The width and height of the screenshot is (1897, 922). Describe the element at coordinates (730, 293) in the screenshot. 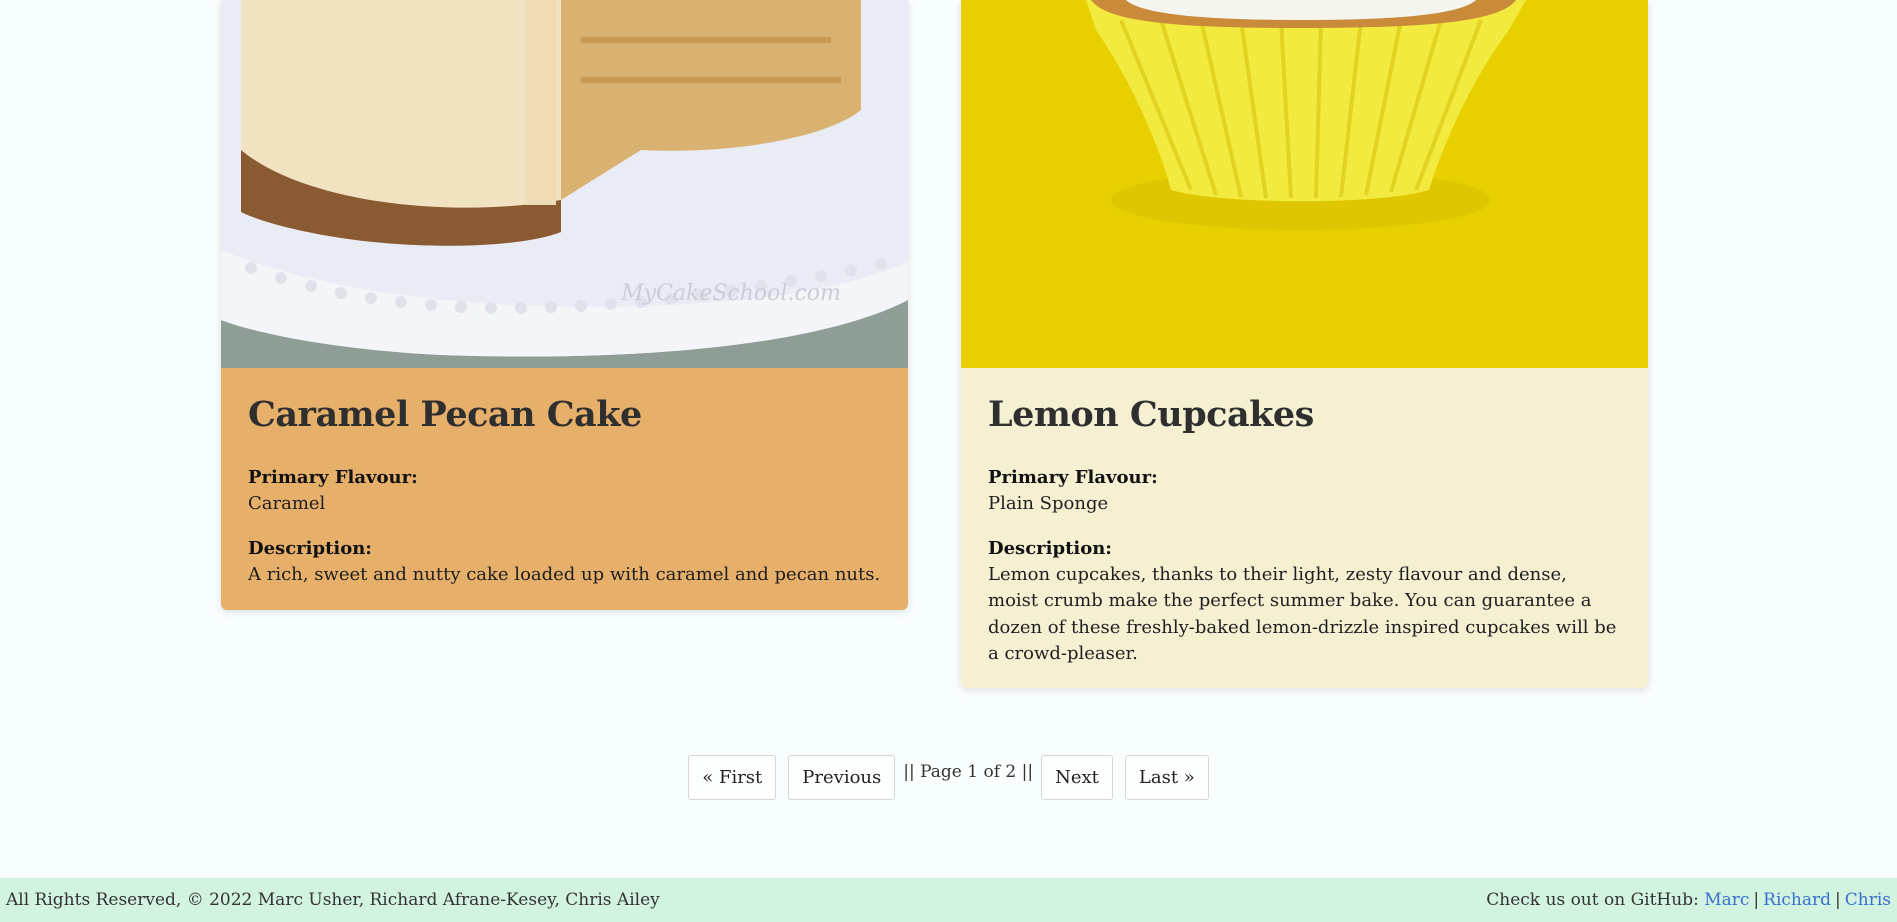

I see `watermark-text: MyCakeSchool.com` at that location.